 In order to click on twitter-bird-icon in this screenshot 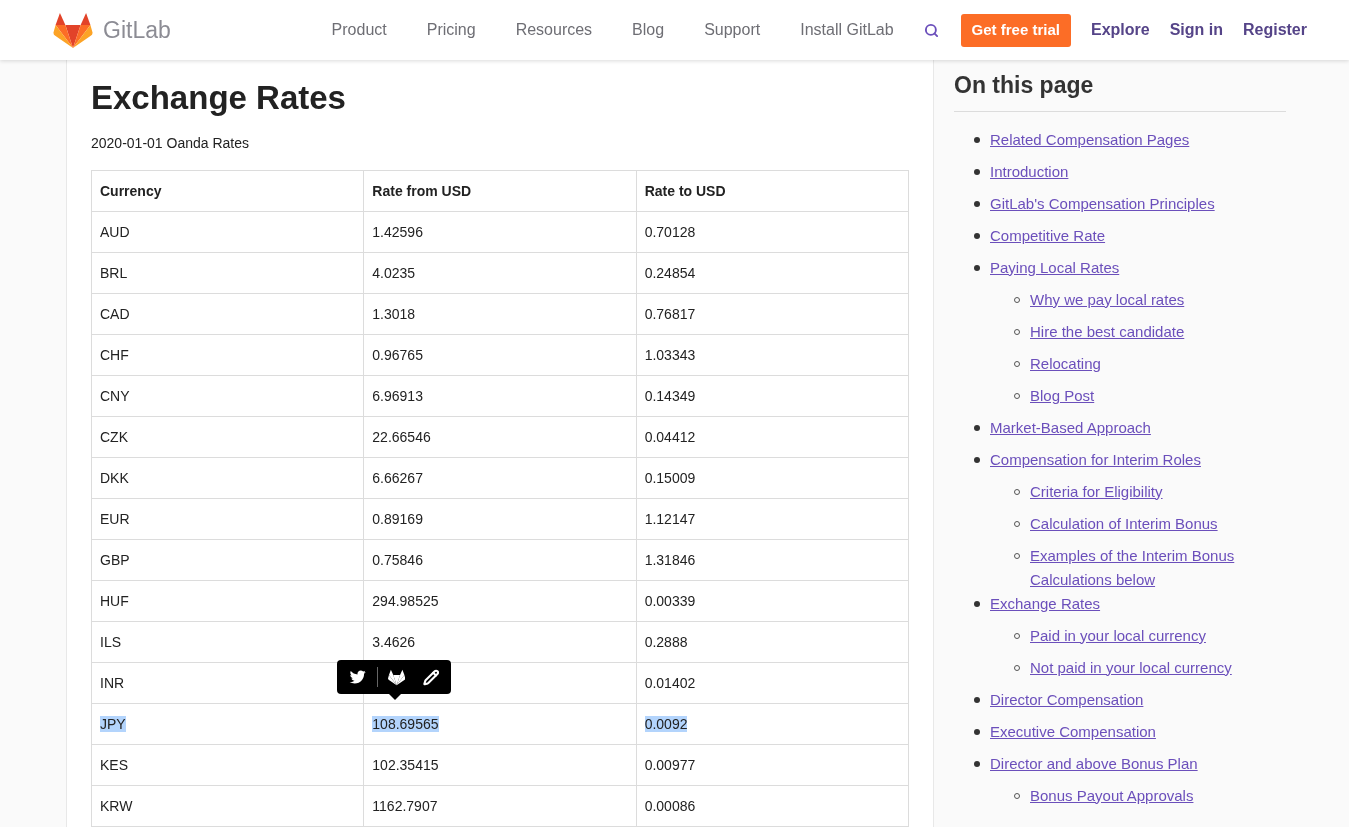, I will do `click(358, 677)`.